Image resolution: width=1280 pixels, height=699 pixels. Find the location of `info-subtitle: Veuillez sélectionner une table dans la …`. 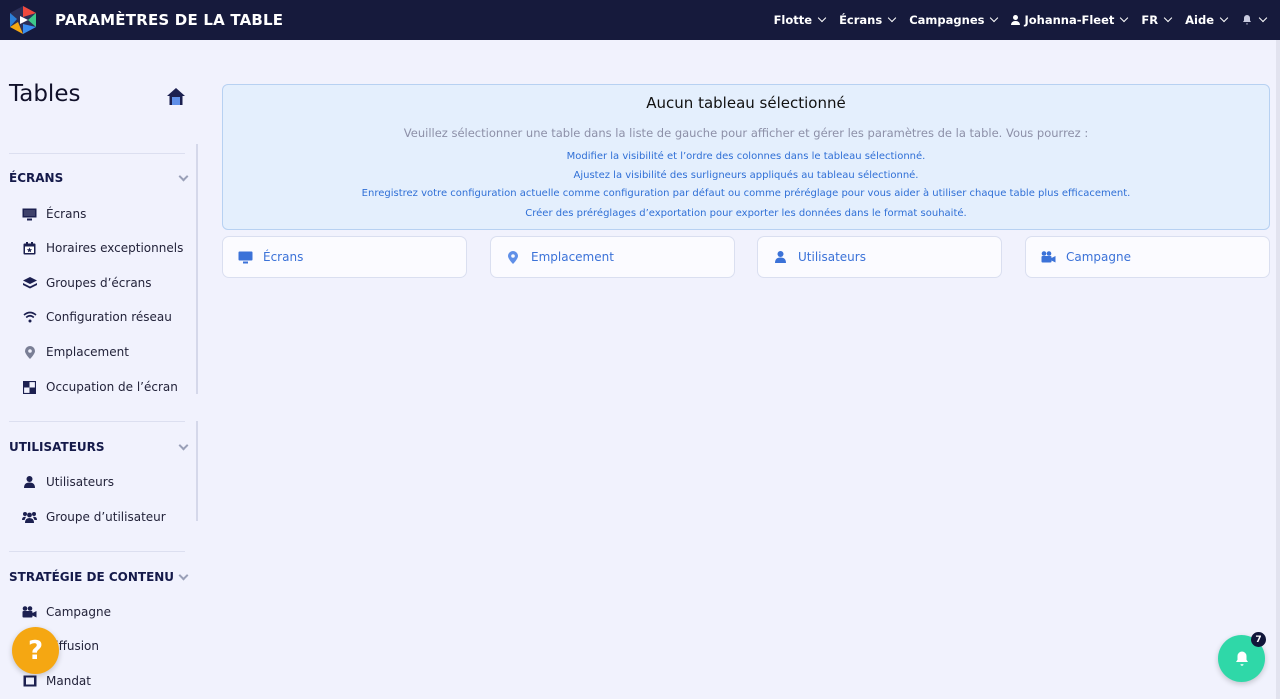

info-subtitle: Veuillez sélectionner une table dans la … is located at coordinates (746, 133).